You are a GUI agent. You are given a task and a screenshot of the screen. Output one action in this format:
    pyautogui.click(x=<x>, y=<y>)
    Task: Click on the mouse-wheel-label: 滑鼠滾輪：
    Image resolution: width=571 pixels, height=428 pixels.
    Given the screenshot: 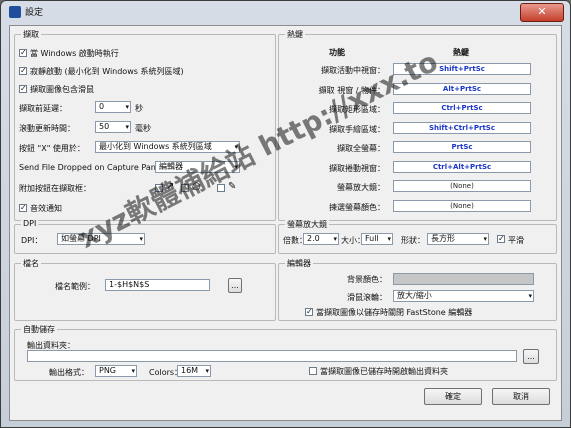 What is the action you would take?
    pyautogui.click(x=367, y=297)
    